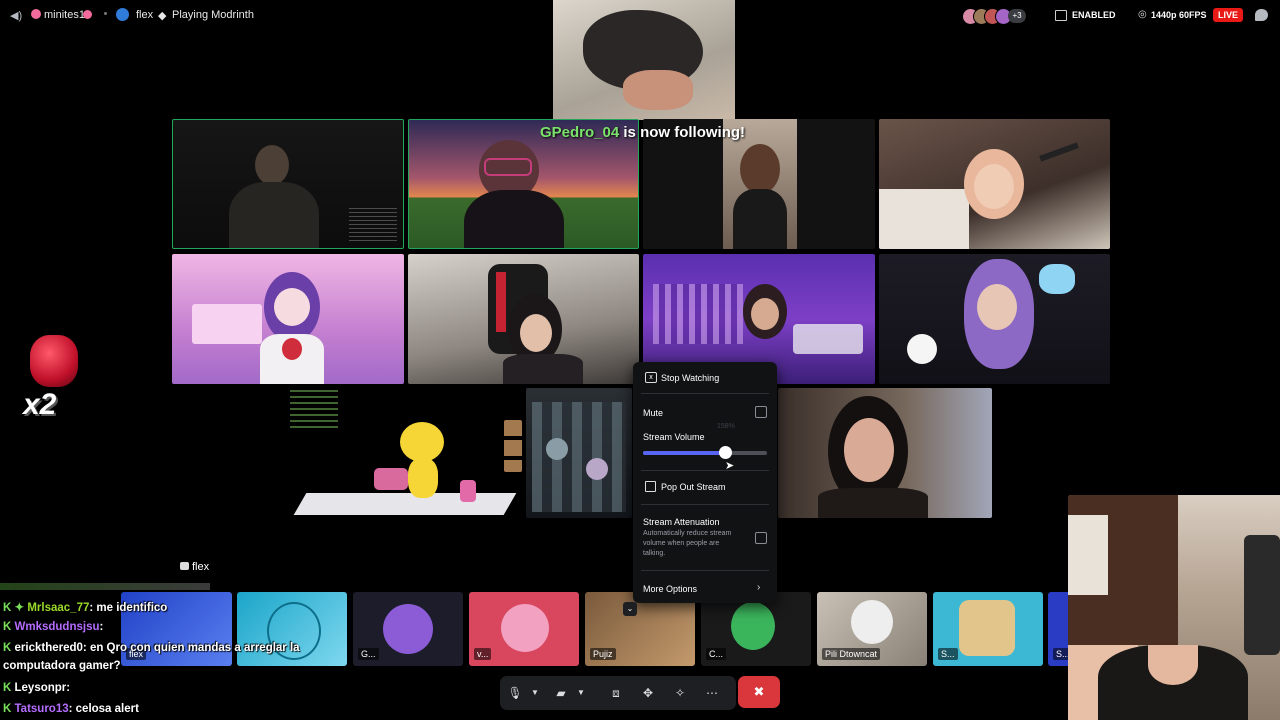 The width and height of the screenshot is (1280, 720). I want to click on chat-message-continued: computadora gamer?, so click(62, 666).